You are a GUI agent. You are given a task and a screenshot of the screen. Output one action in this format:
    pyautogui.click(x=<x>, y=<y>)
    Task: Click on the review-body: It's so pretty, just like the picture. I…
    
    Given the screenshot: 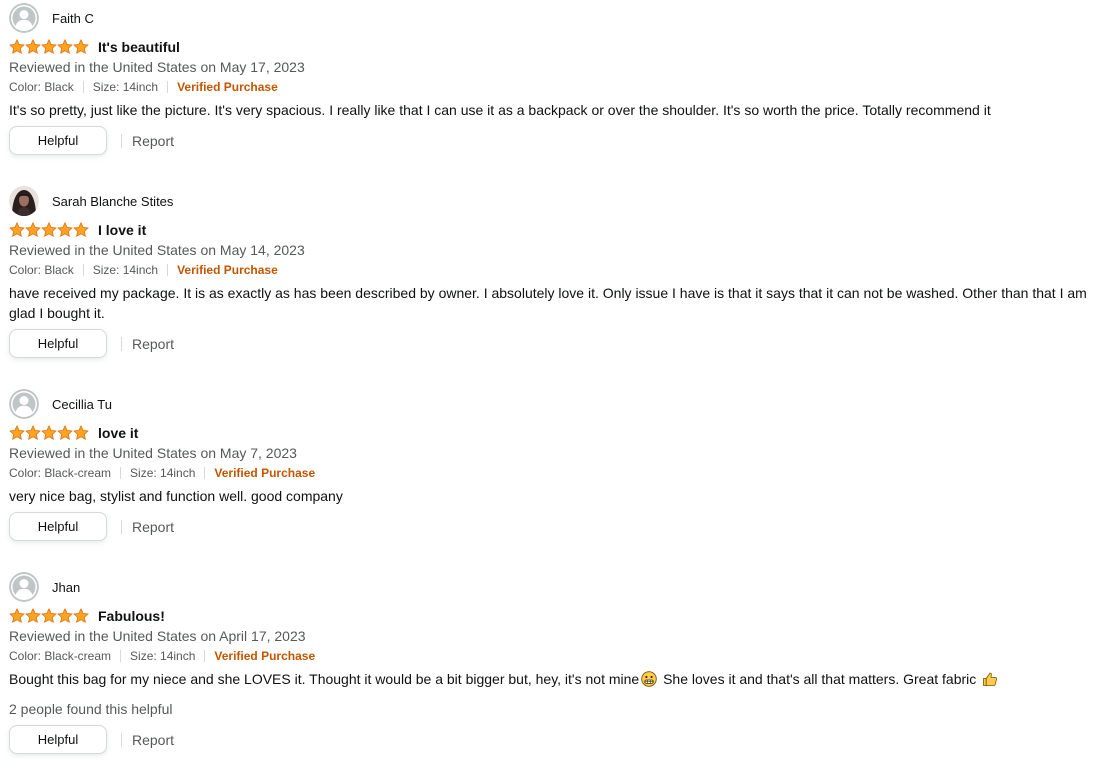 What is the action you would take?
    pyautogui.click(x=500, y=110)
    